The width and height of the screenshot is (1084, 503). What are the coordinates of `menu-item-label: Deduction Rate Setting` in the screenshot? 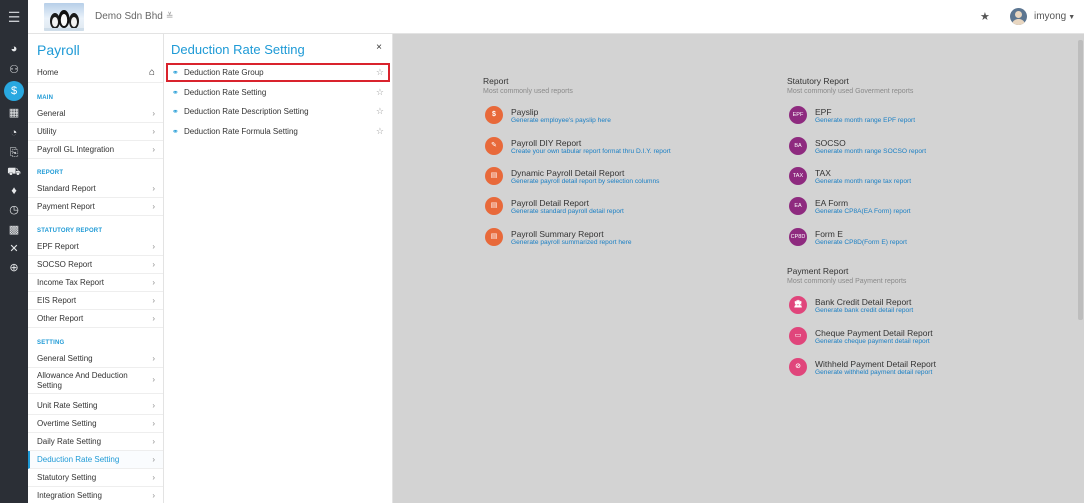 It's located at (78, 459).